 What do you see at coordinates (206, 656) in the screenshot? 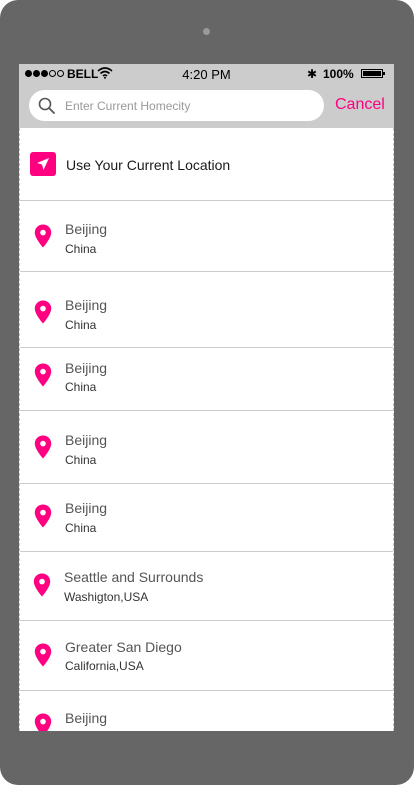
I see `location-item: Greater San Diego California,USA` at bounding box center [206, 656].